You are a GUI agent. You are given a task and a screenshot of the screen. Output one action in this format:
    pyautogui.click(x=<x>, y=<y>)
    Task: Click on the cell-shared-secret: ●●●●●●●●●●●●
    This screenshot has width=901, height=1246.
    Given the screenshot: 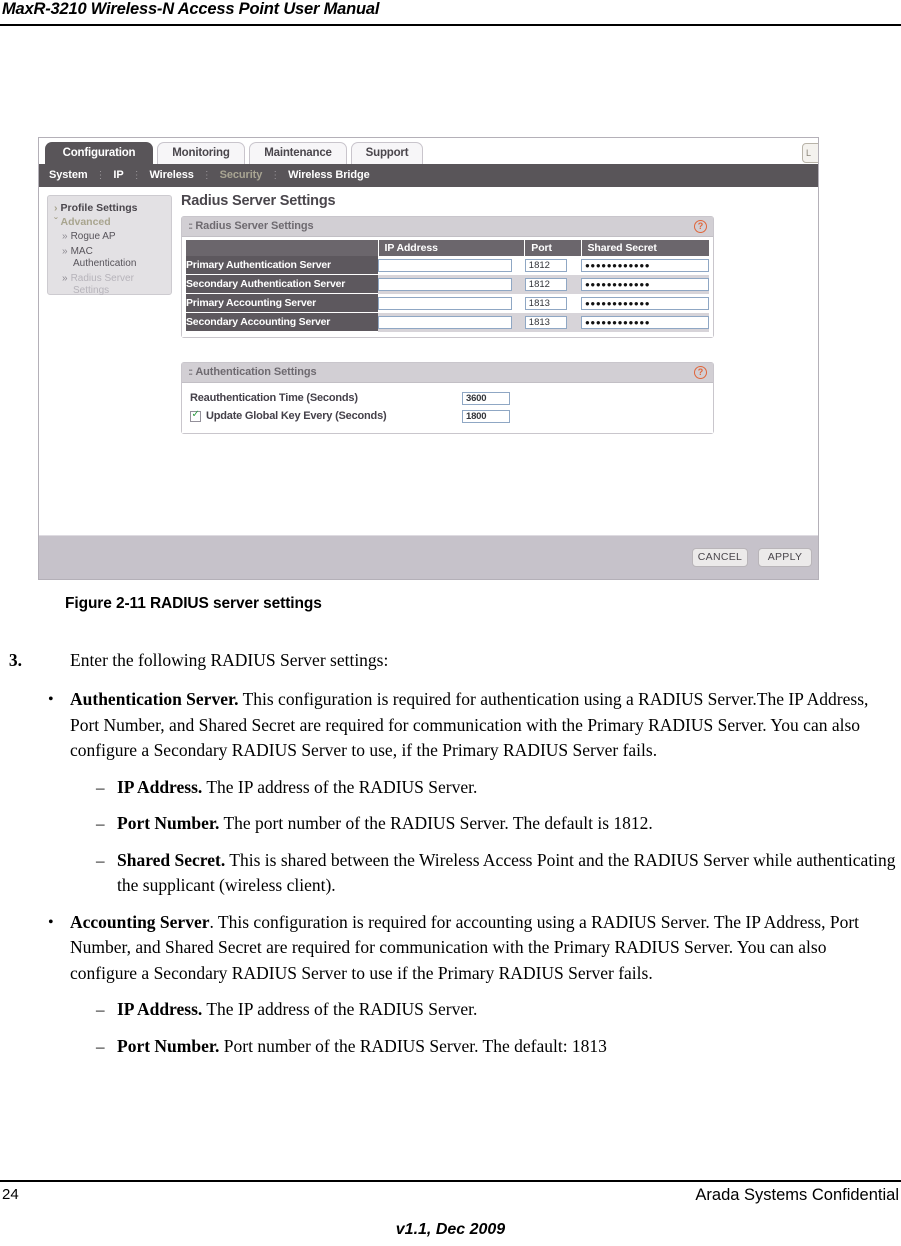 What is the action you would take?
    pyautogui.click(x=645, y=322)
    